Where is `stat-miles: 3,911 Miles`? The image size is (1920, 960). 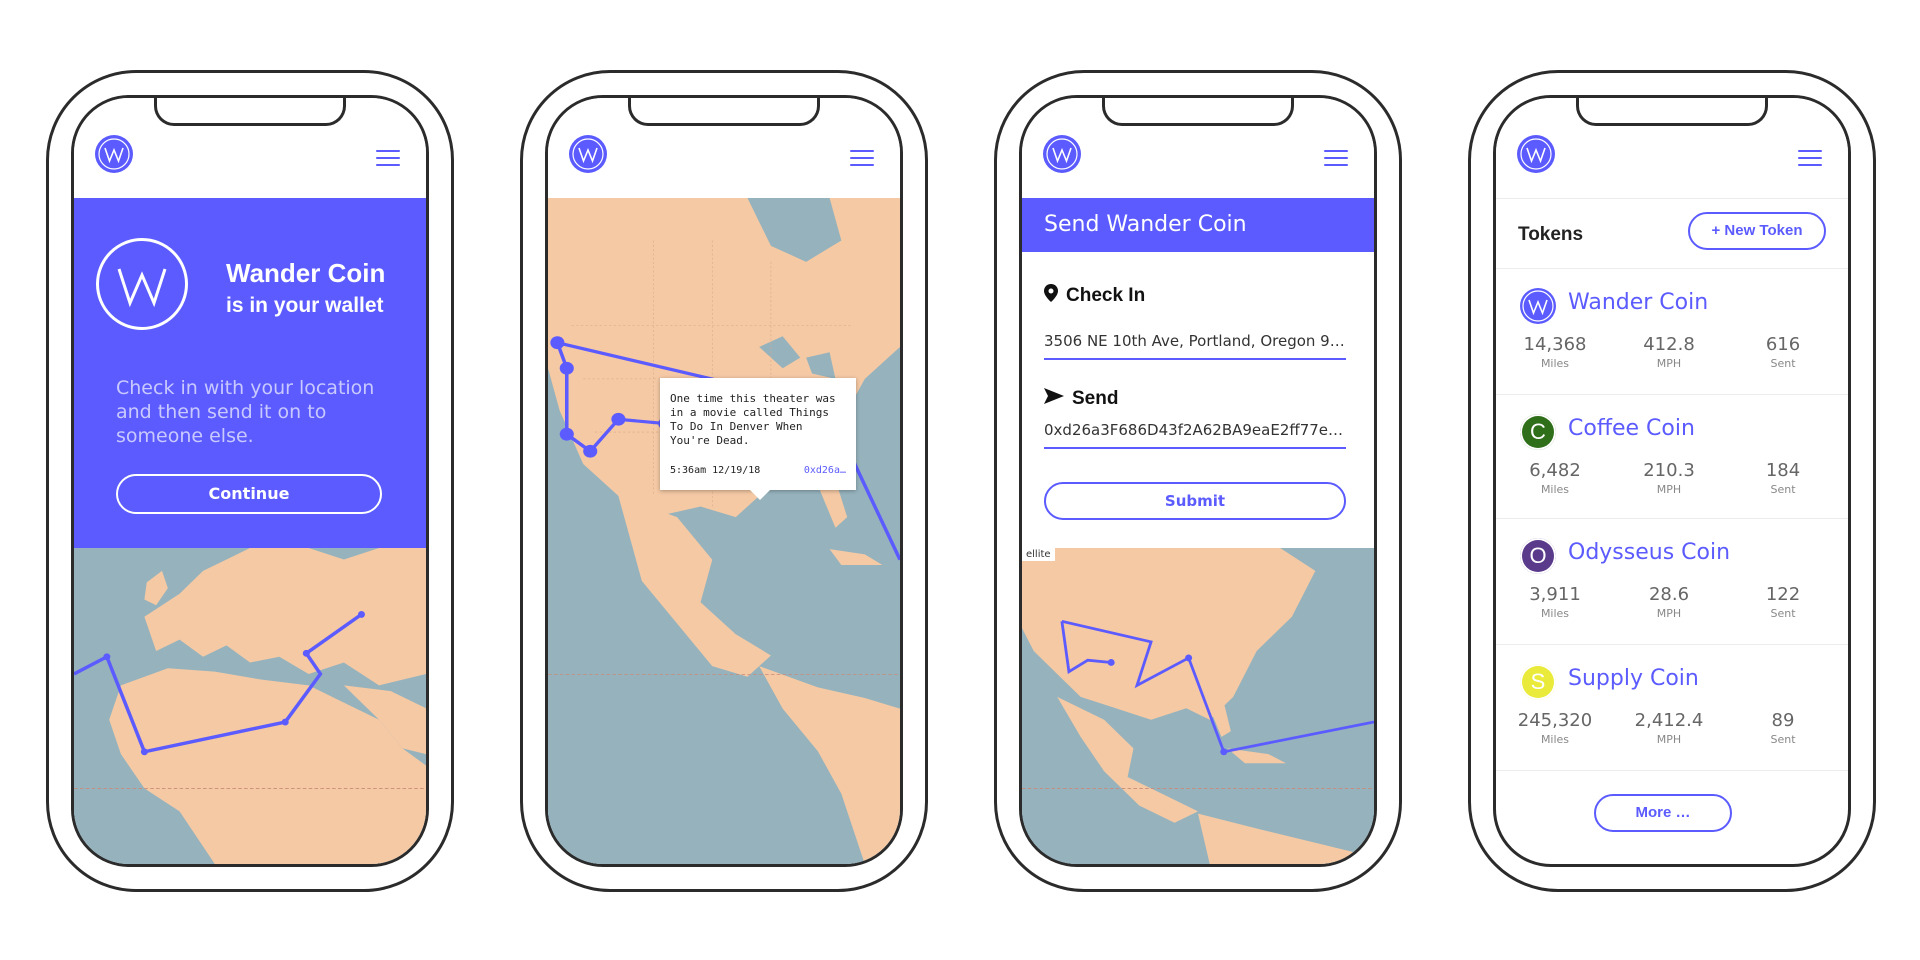
stat-miles: 3,911 Miles is located at coordinates (1555, 602).